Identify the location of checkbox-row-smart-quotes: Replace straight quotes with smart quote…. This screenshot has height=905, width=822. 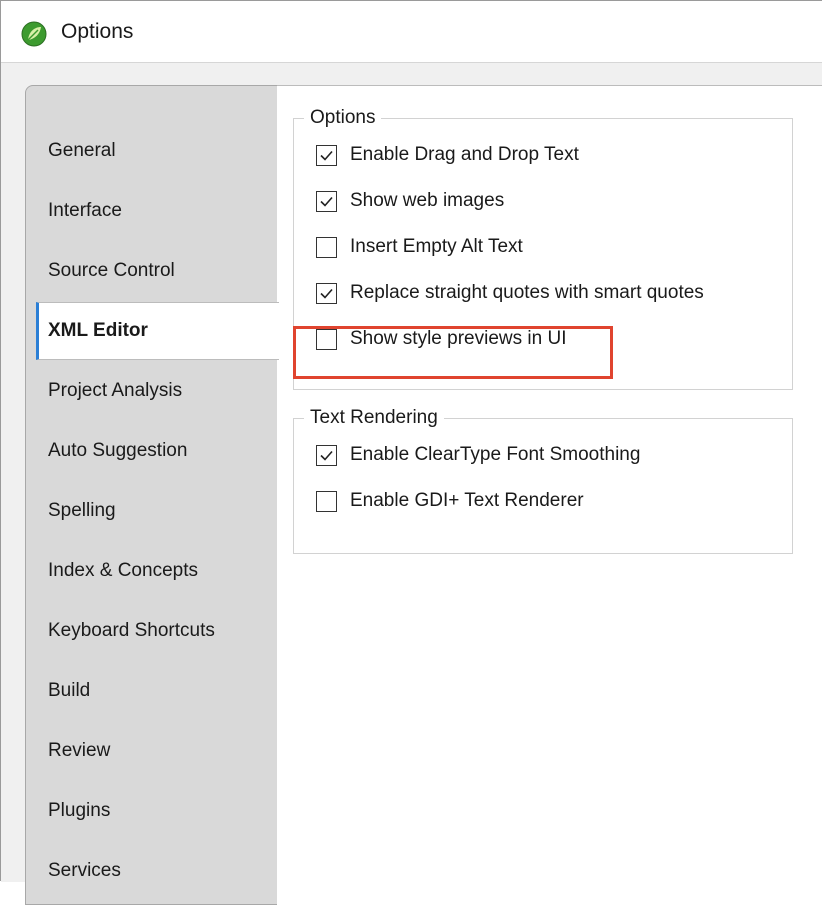
(510, 293).